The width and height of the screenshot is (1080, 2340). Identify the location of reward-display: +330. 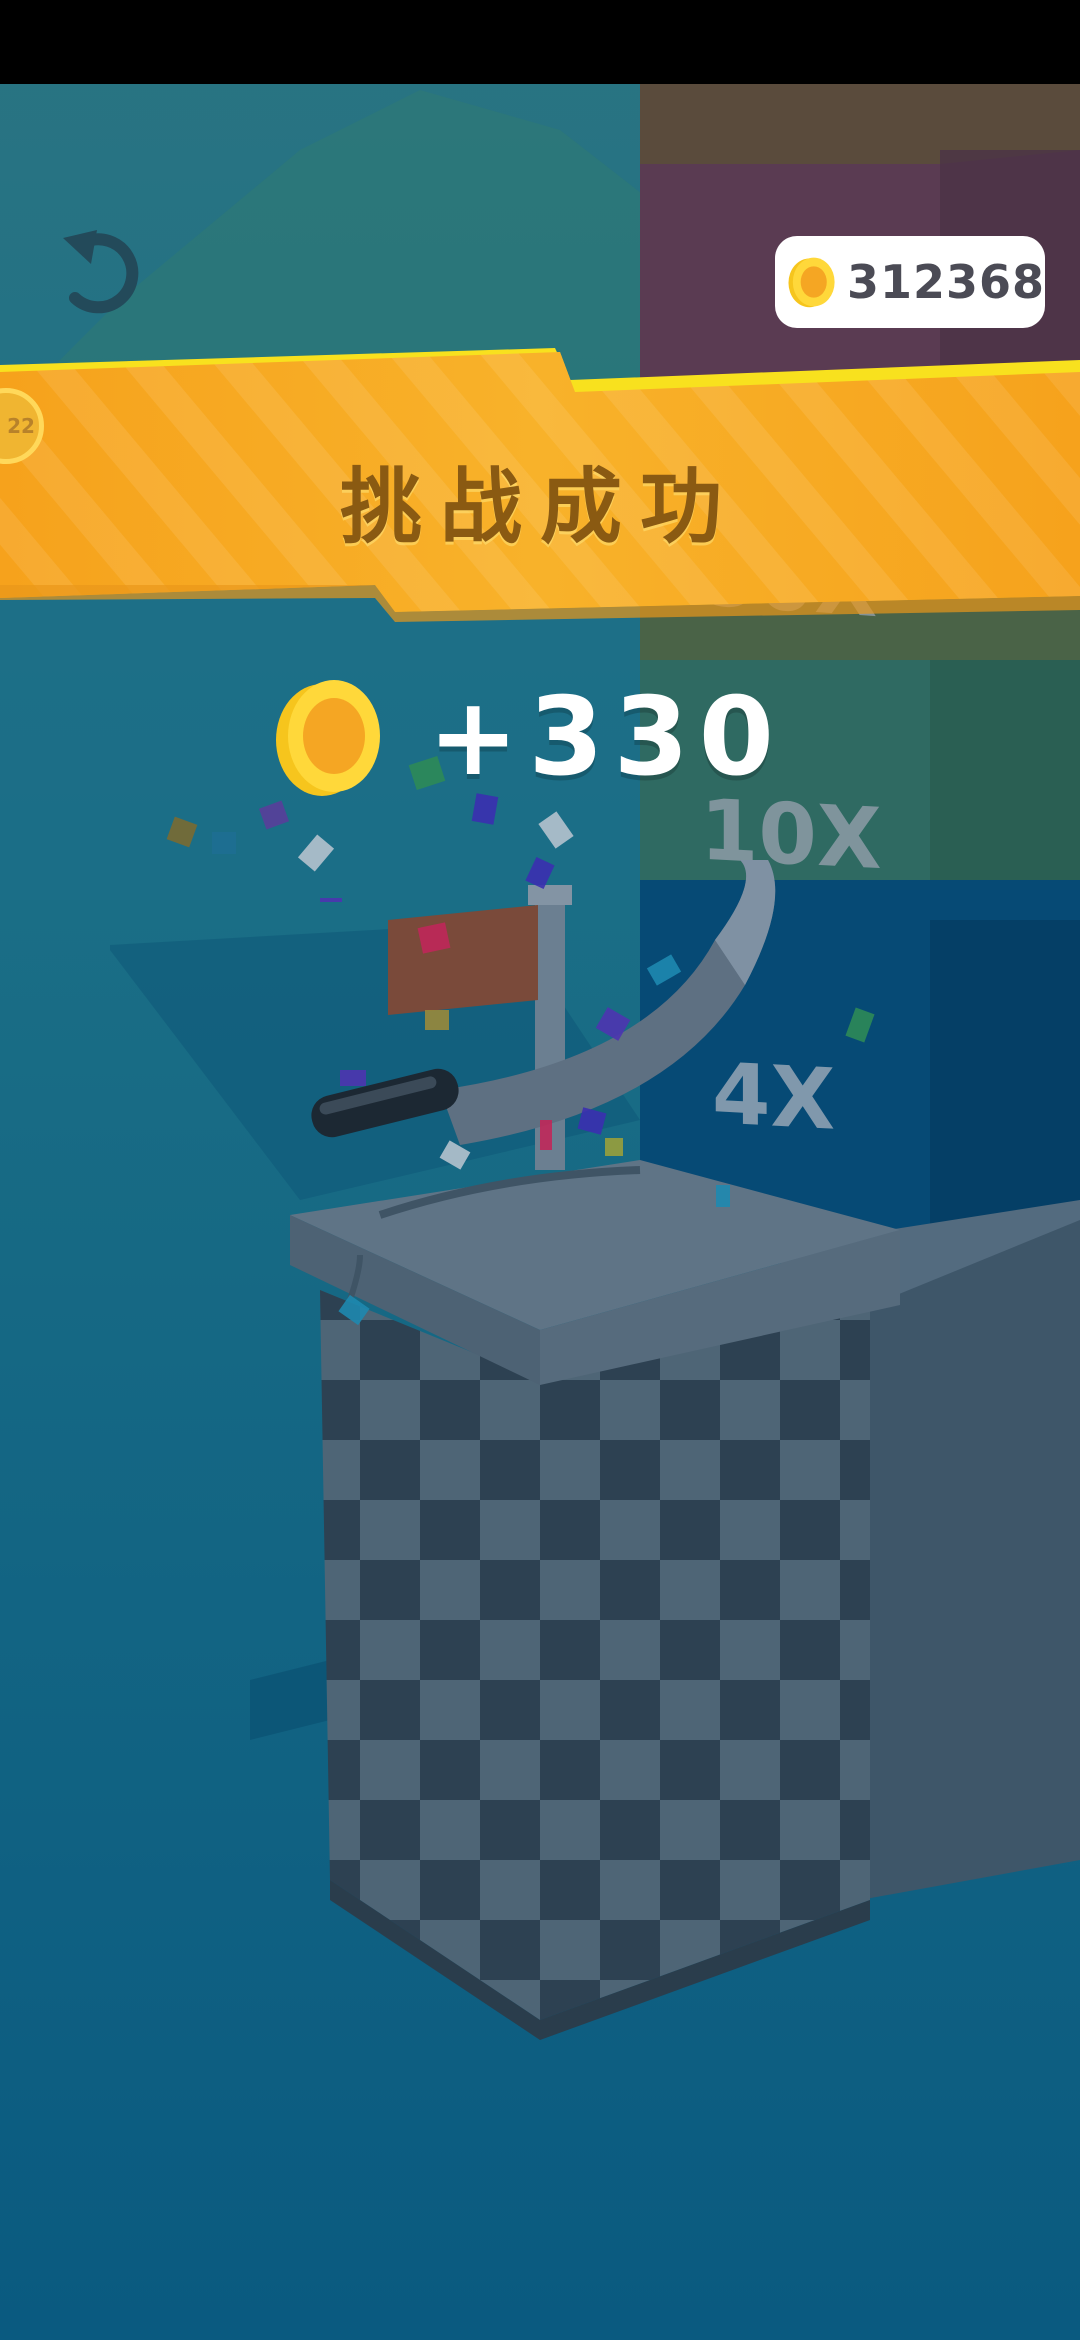
(527, 737).